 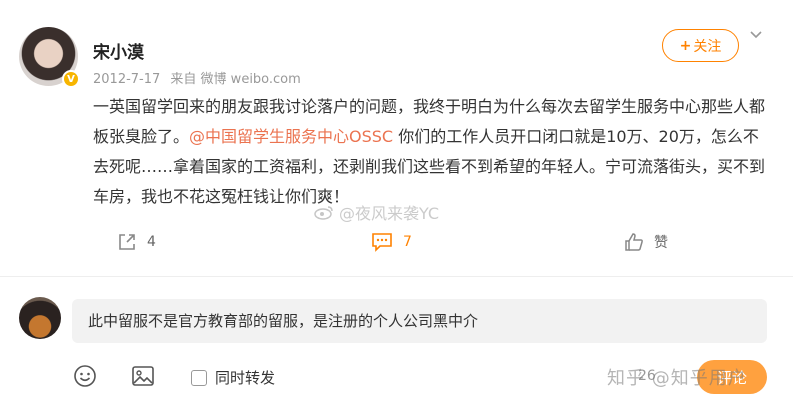 I want to click on follow-label: 关注, so click(x=707, y=46).